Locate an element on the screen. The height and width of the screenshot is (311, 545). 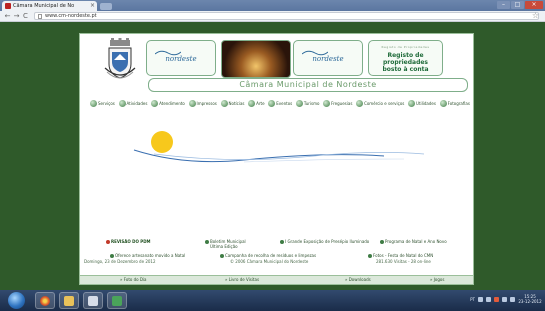
taskbar-browser-button is located at coordinates (45, 300).